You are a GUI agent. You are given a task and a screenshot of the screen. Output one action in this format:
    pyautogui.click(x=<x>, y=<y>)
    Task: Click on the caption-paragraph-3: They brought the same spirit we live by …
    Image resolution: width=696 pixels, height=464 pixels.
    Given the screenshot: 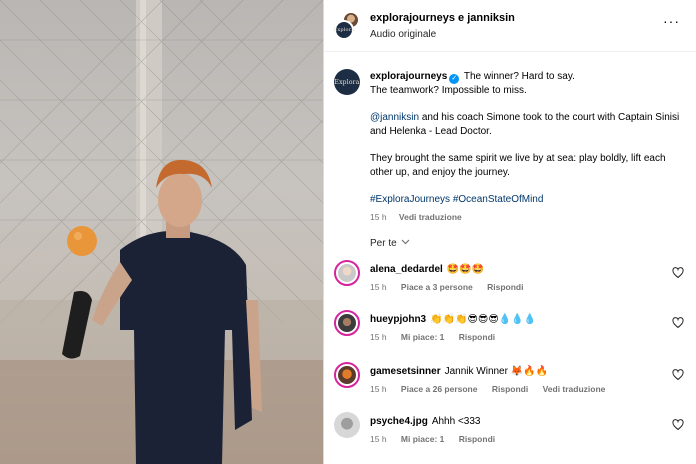 What is the action you would take?
    pyautogui.click(x=518, y=165)
    